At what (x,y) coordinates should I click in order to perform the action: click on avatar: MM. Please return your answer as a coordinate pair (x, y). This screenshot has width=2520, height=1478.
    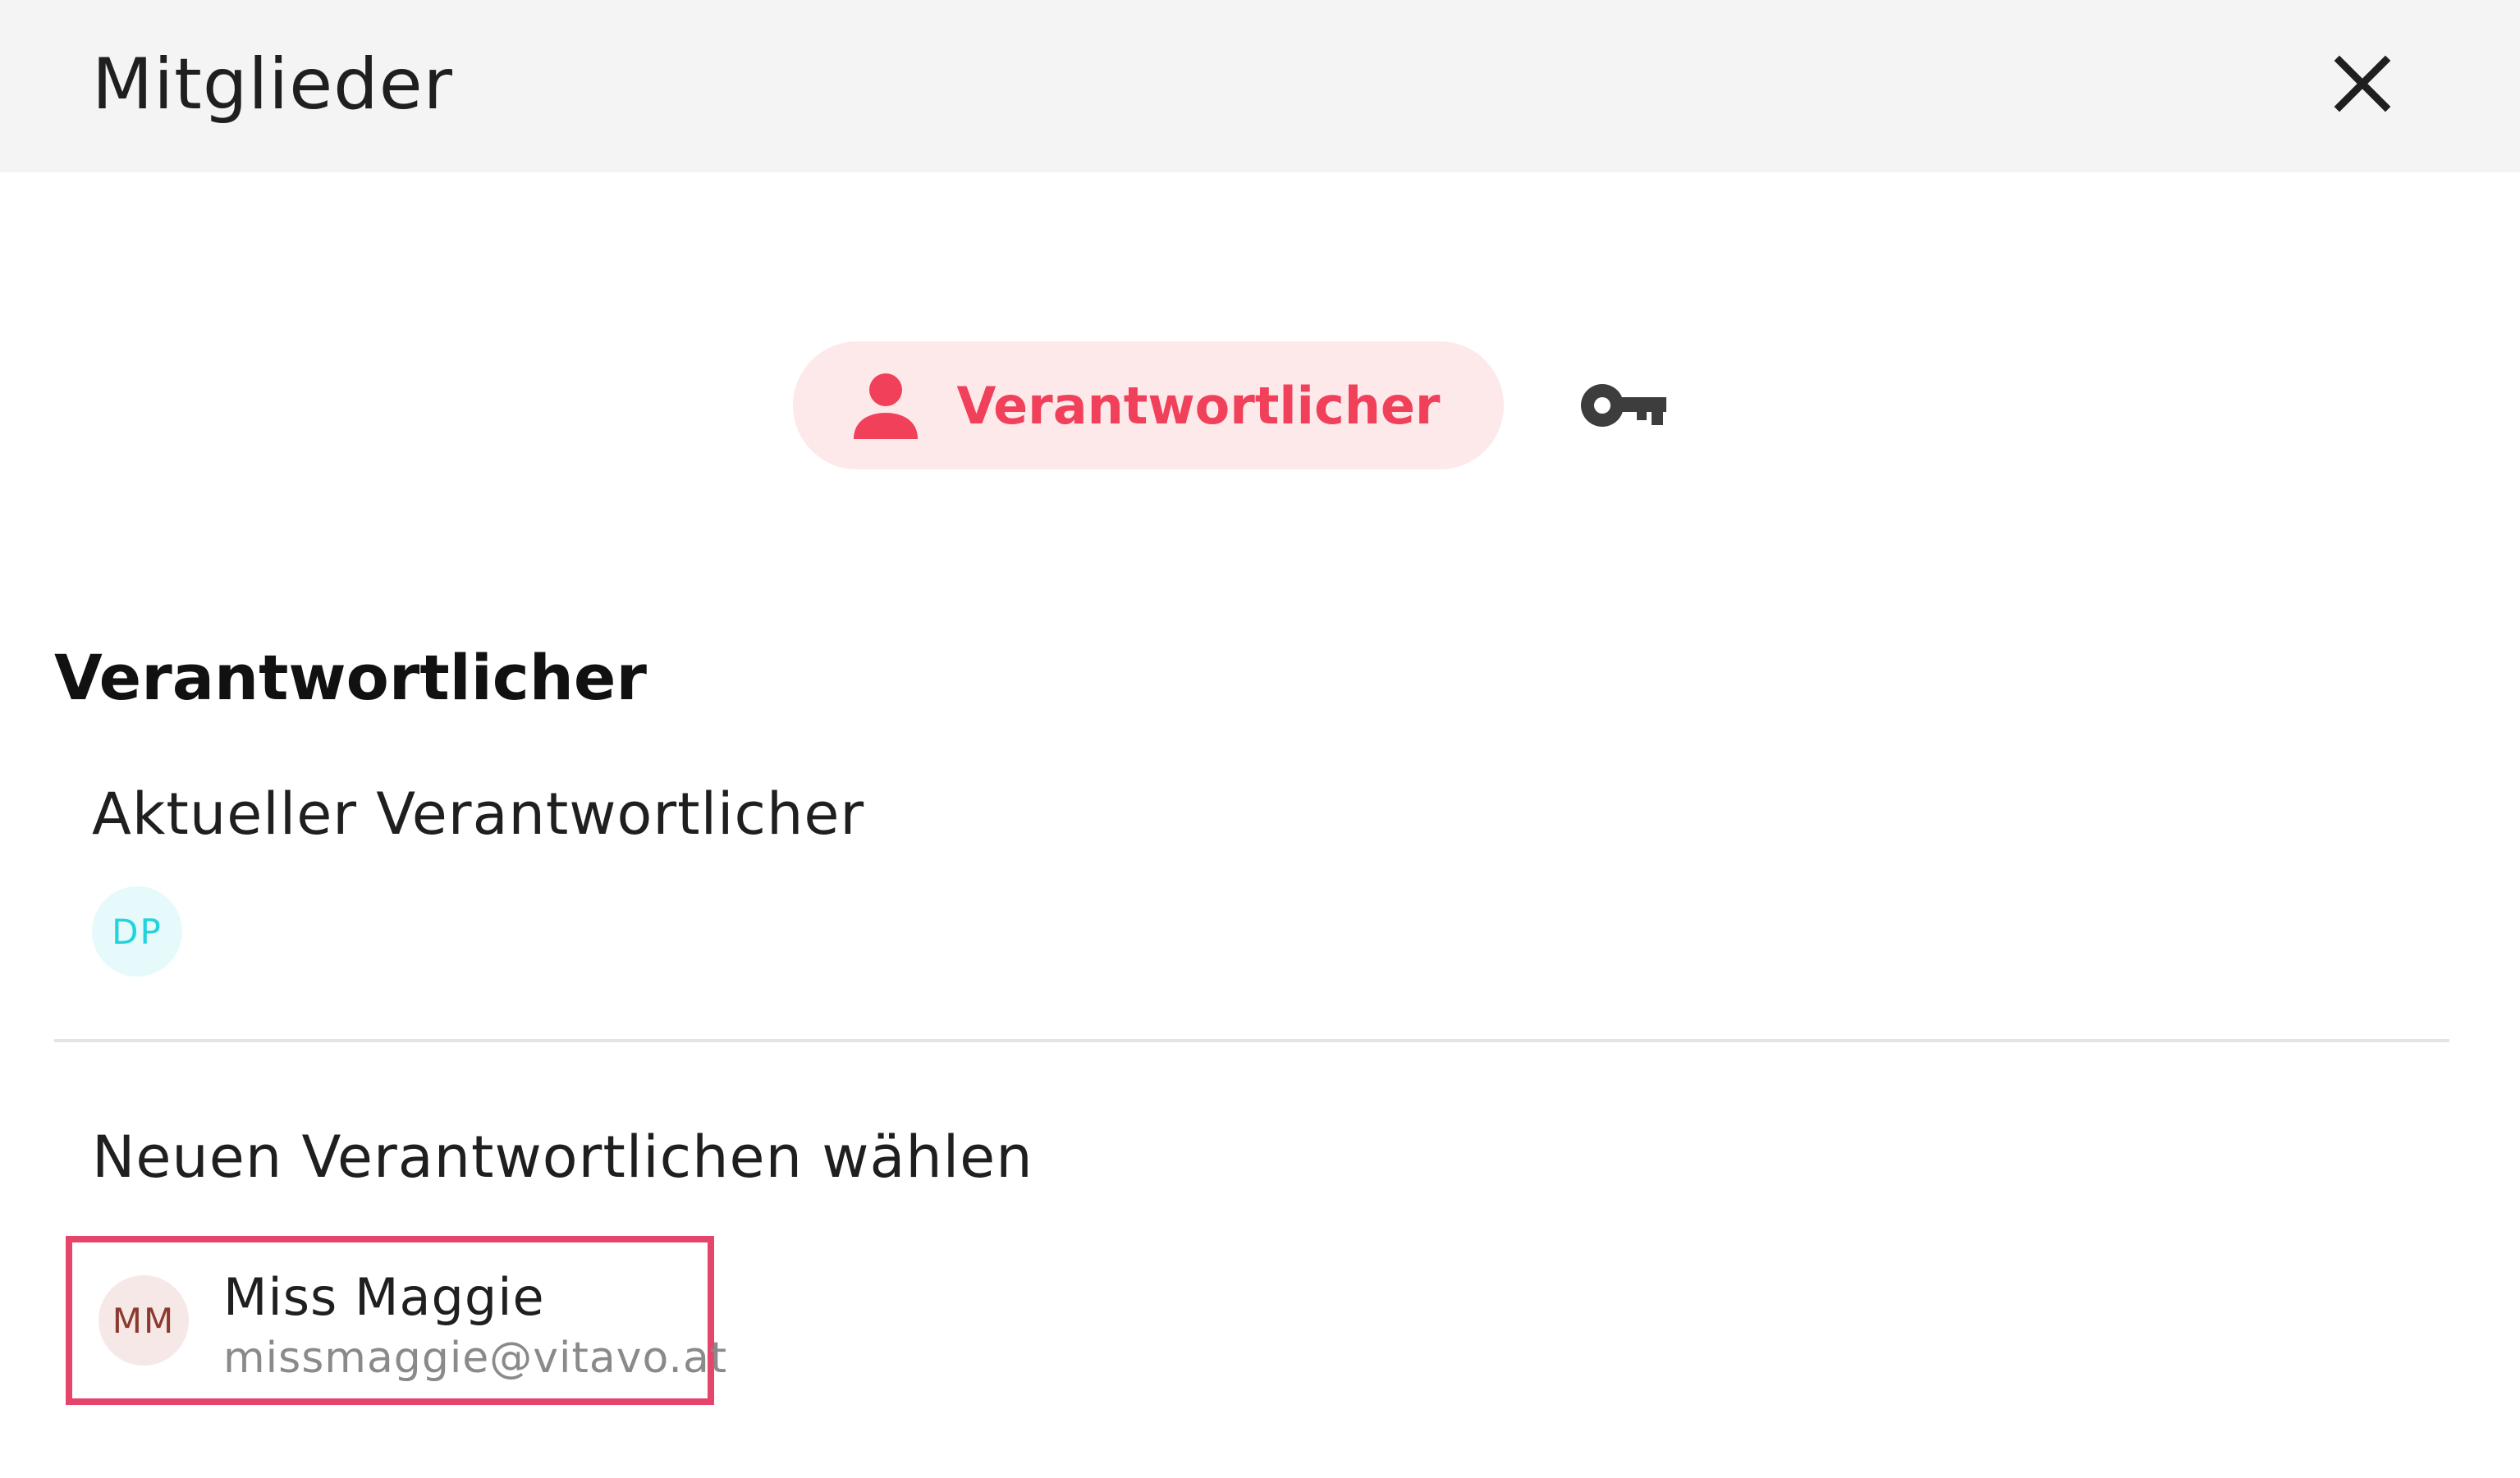
    Looking at the image, I should click on (144, 1320).